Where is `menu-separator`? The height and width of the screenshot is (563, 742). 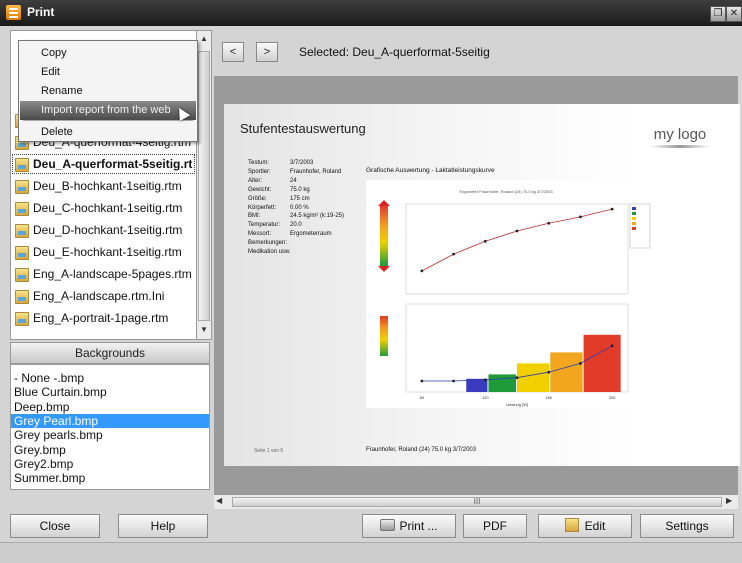
menu-separator is located at coordinates (108, 120).